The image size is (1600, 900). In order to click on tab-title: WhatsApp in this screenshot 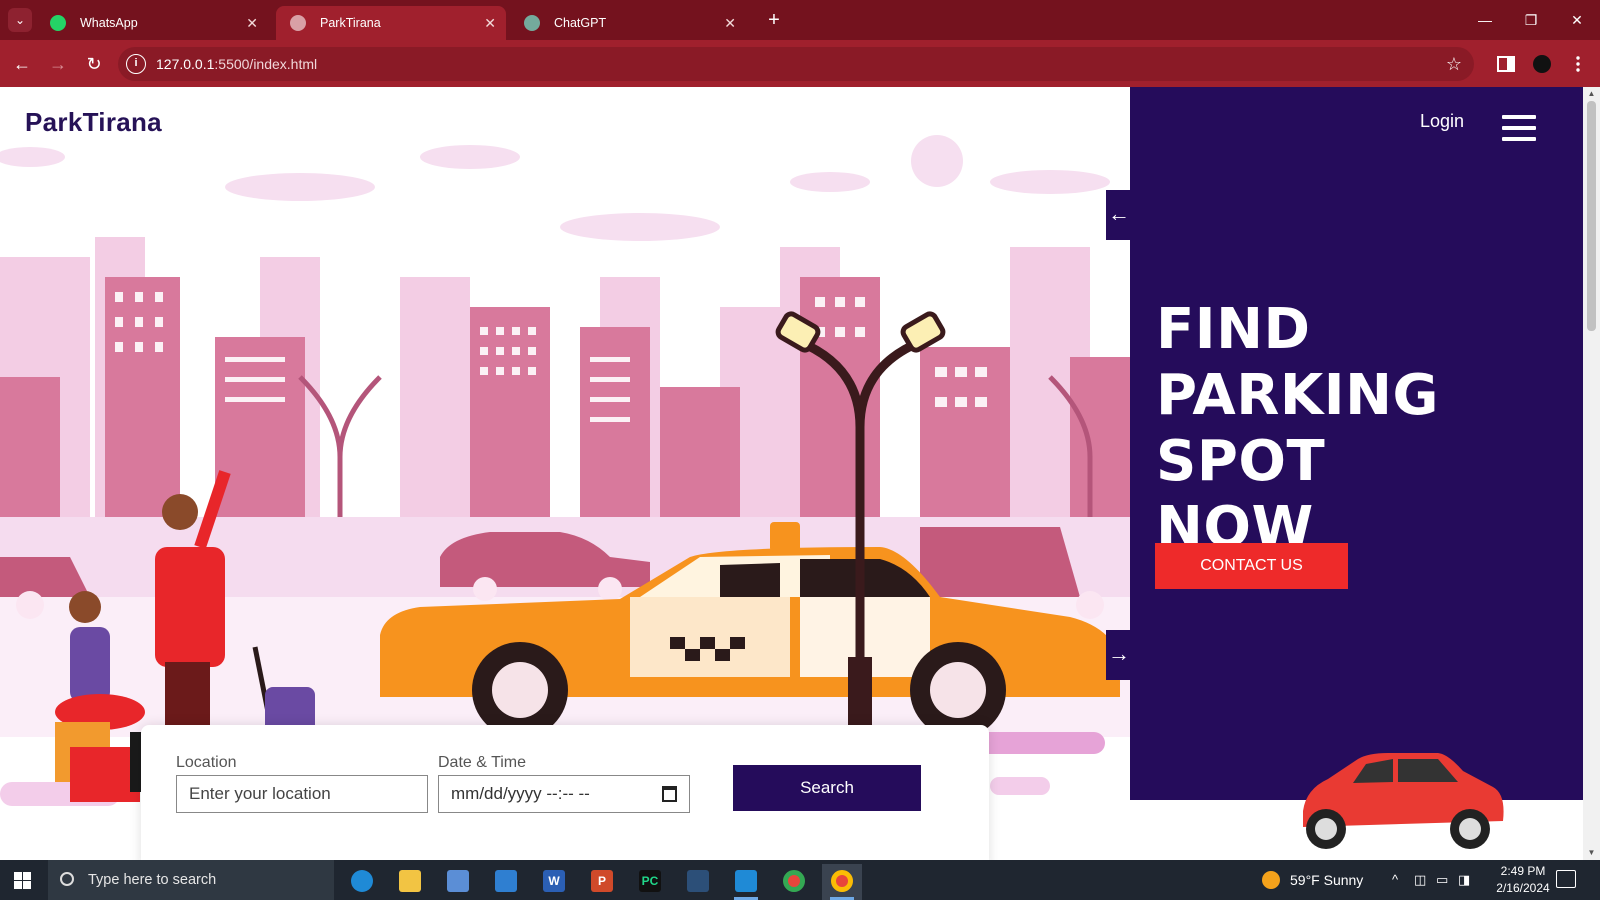, I will do `click(109, 23)`.